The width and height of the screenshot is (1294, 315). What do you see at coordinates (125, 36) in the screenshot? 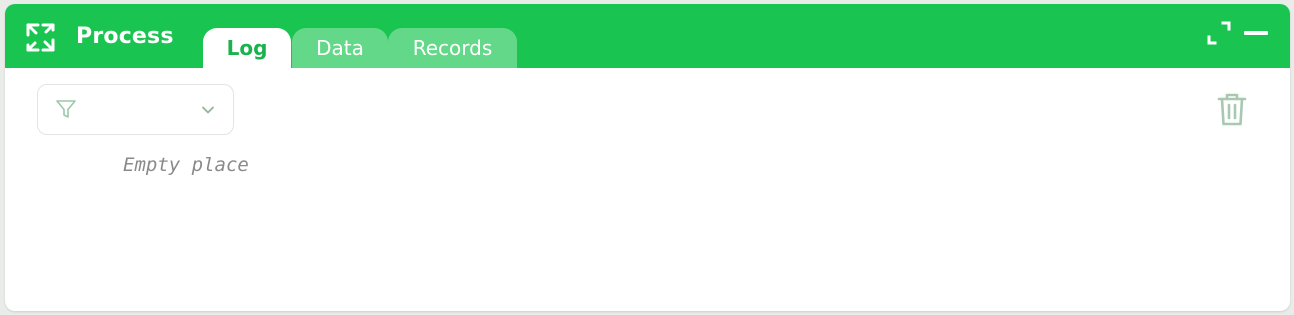
I see `panel-title: Process` at bounding box center [125, 36].